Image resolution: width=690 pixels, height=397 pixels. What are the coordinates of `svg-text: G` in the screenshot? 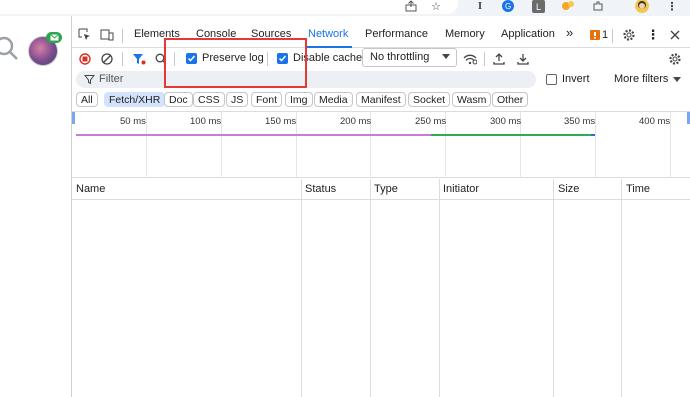 It's located at (508, 6).